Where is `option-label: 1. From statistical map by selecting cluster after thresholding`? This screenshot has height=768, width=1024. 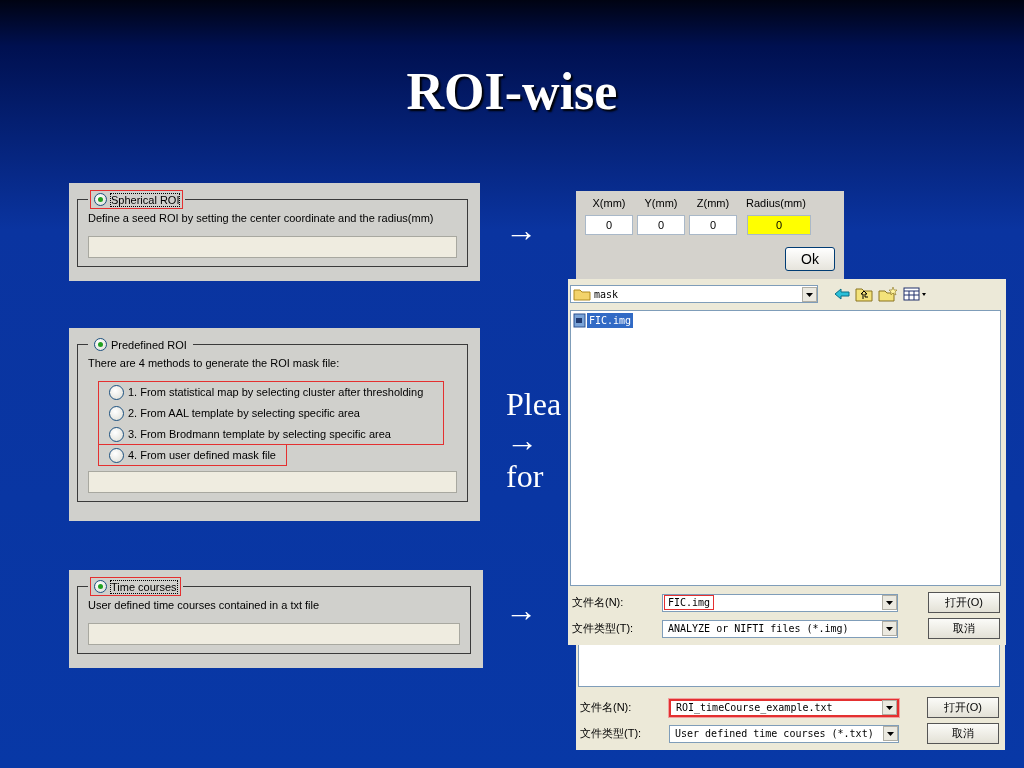
option-label: 1. From statistical map by selecting cluster after thresholding is located at coordinates (276, 392).